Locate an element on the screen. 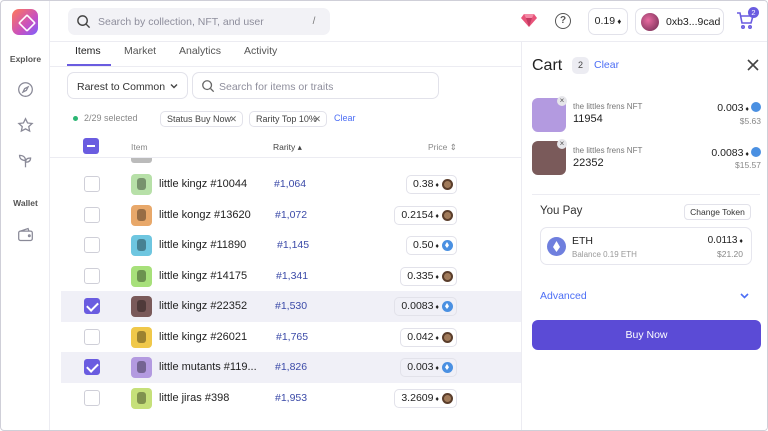 The image size is (768, 431). pay-amount: 0.0113 ♦ is located at coordinates (725, 240).